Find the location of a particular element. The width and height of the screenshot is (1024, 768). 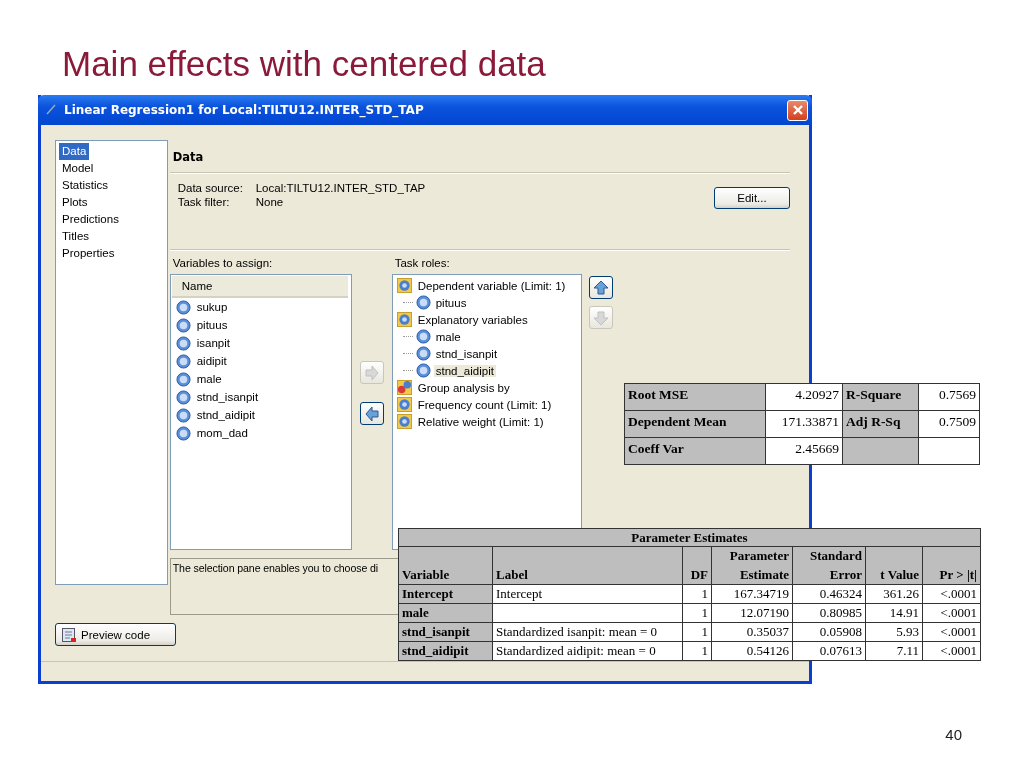

order-arrow-button is located at coordinates (600, 287).